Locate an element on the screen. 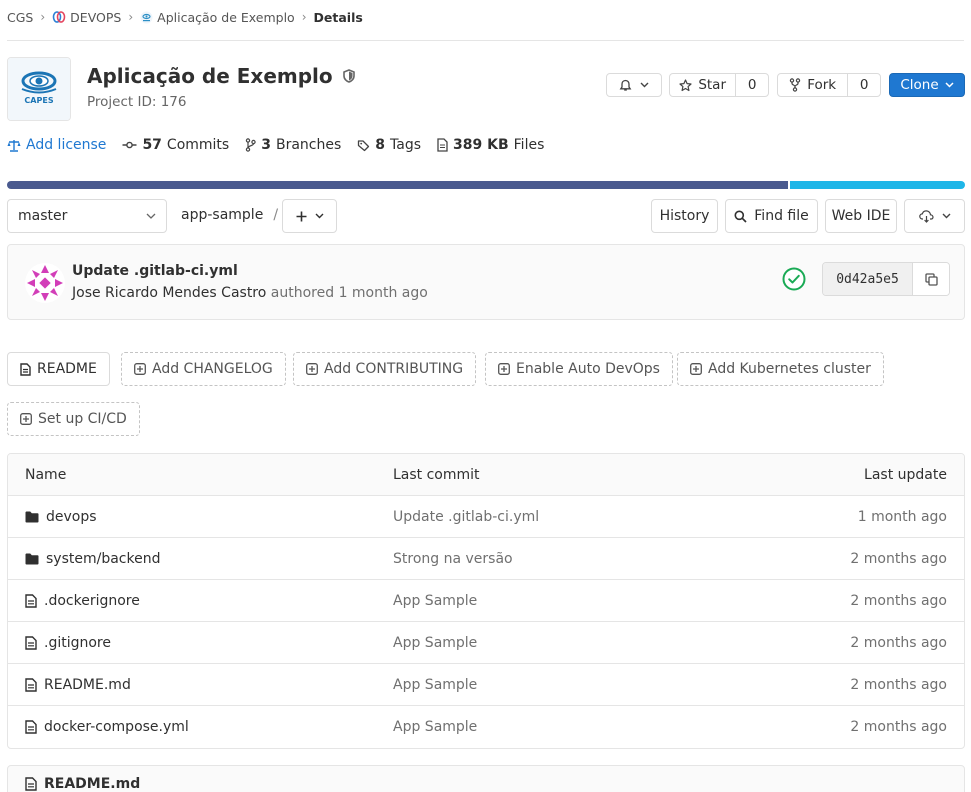  table-row: README.md App Sample 2 months ago is located at coordinates (486, 685).